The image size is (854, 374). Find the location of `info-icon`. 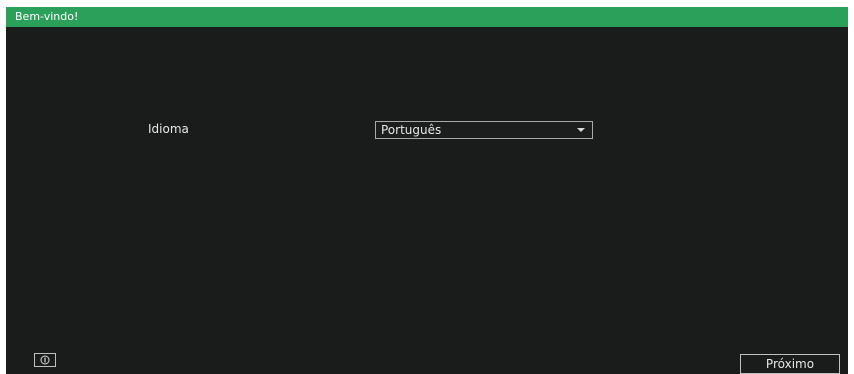

info-icon is located at coordinates (45, 360).